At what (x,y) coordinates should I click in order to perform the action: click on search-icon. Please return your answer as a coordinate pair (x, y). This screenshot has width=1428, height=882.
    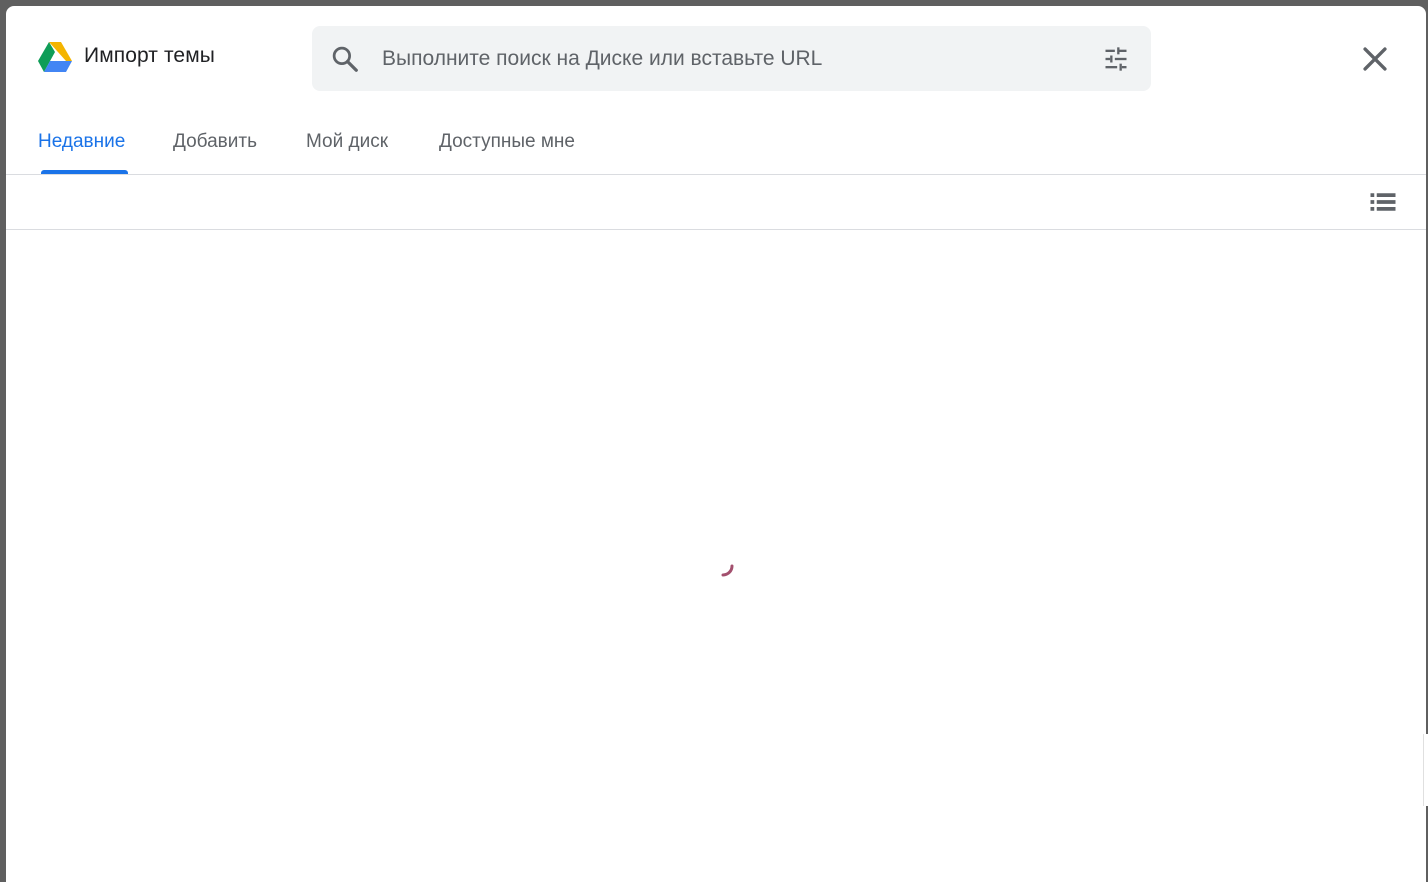
    Looking at the image, I should click on (345, 59).